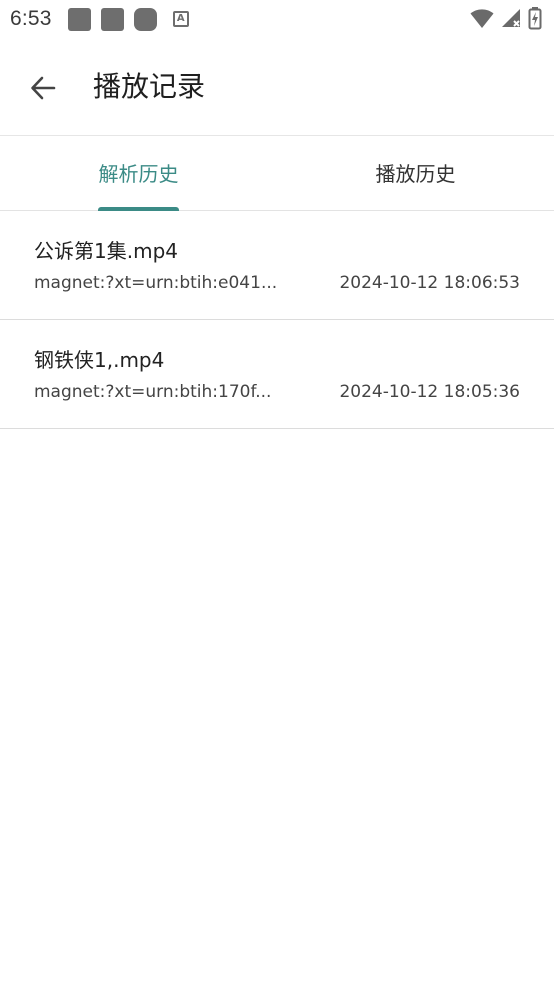 The width and height of the screenshot is (554, 984). I want to click on tab-label: 解析历史, so click(138, 173).